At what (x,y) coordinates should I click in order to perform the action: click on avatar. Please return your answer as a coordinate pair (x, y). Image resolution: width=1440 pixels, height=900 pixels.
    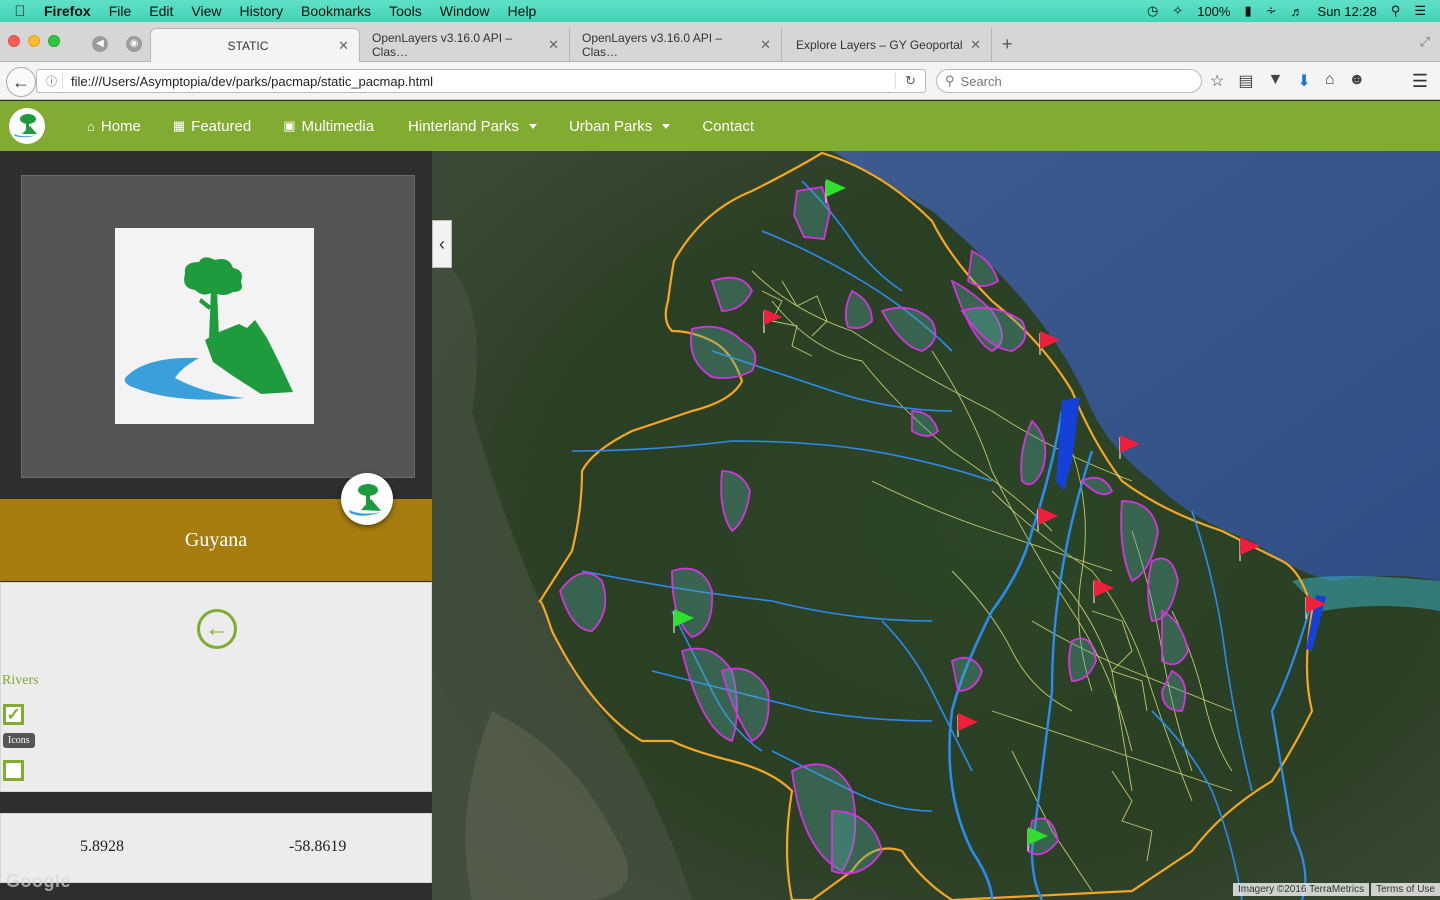
    Looking at the image, I should click on (367, 499).